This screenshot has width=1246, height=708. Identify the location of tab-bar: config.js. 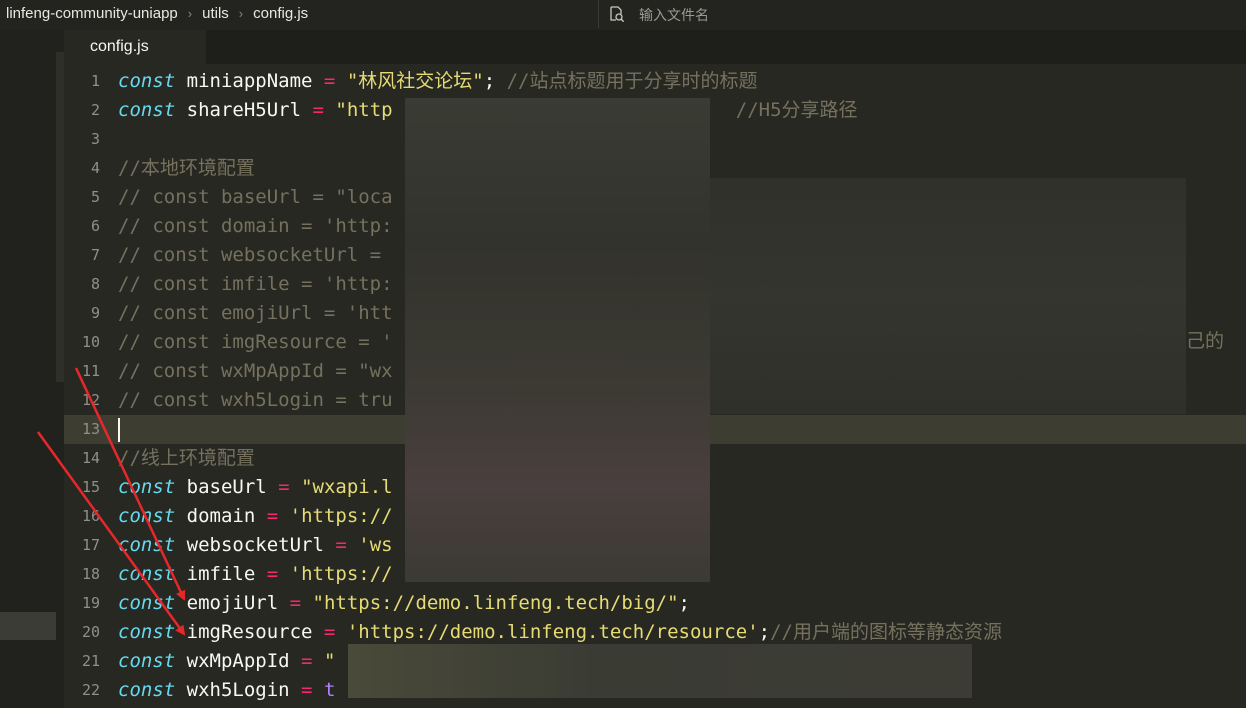
(655, 47).